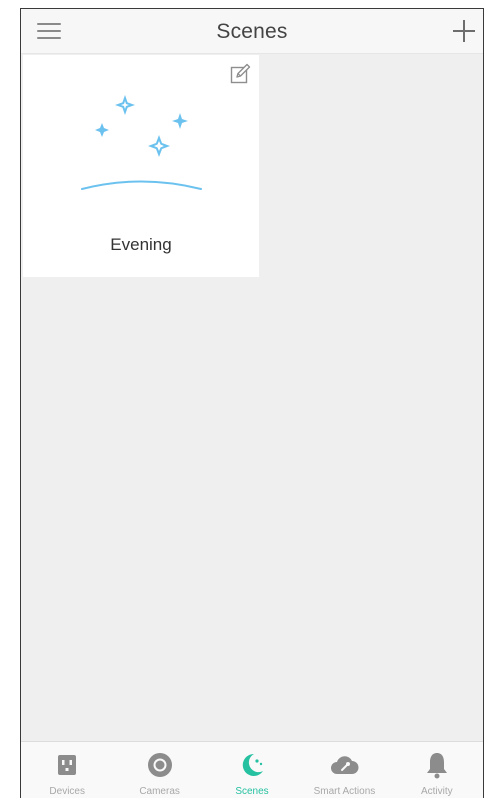  I want to click on tab-cameras: Cameras, so click(159, 770).